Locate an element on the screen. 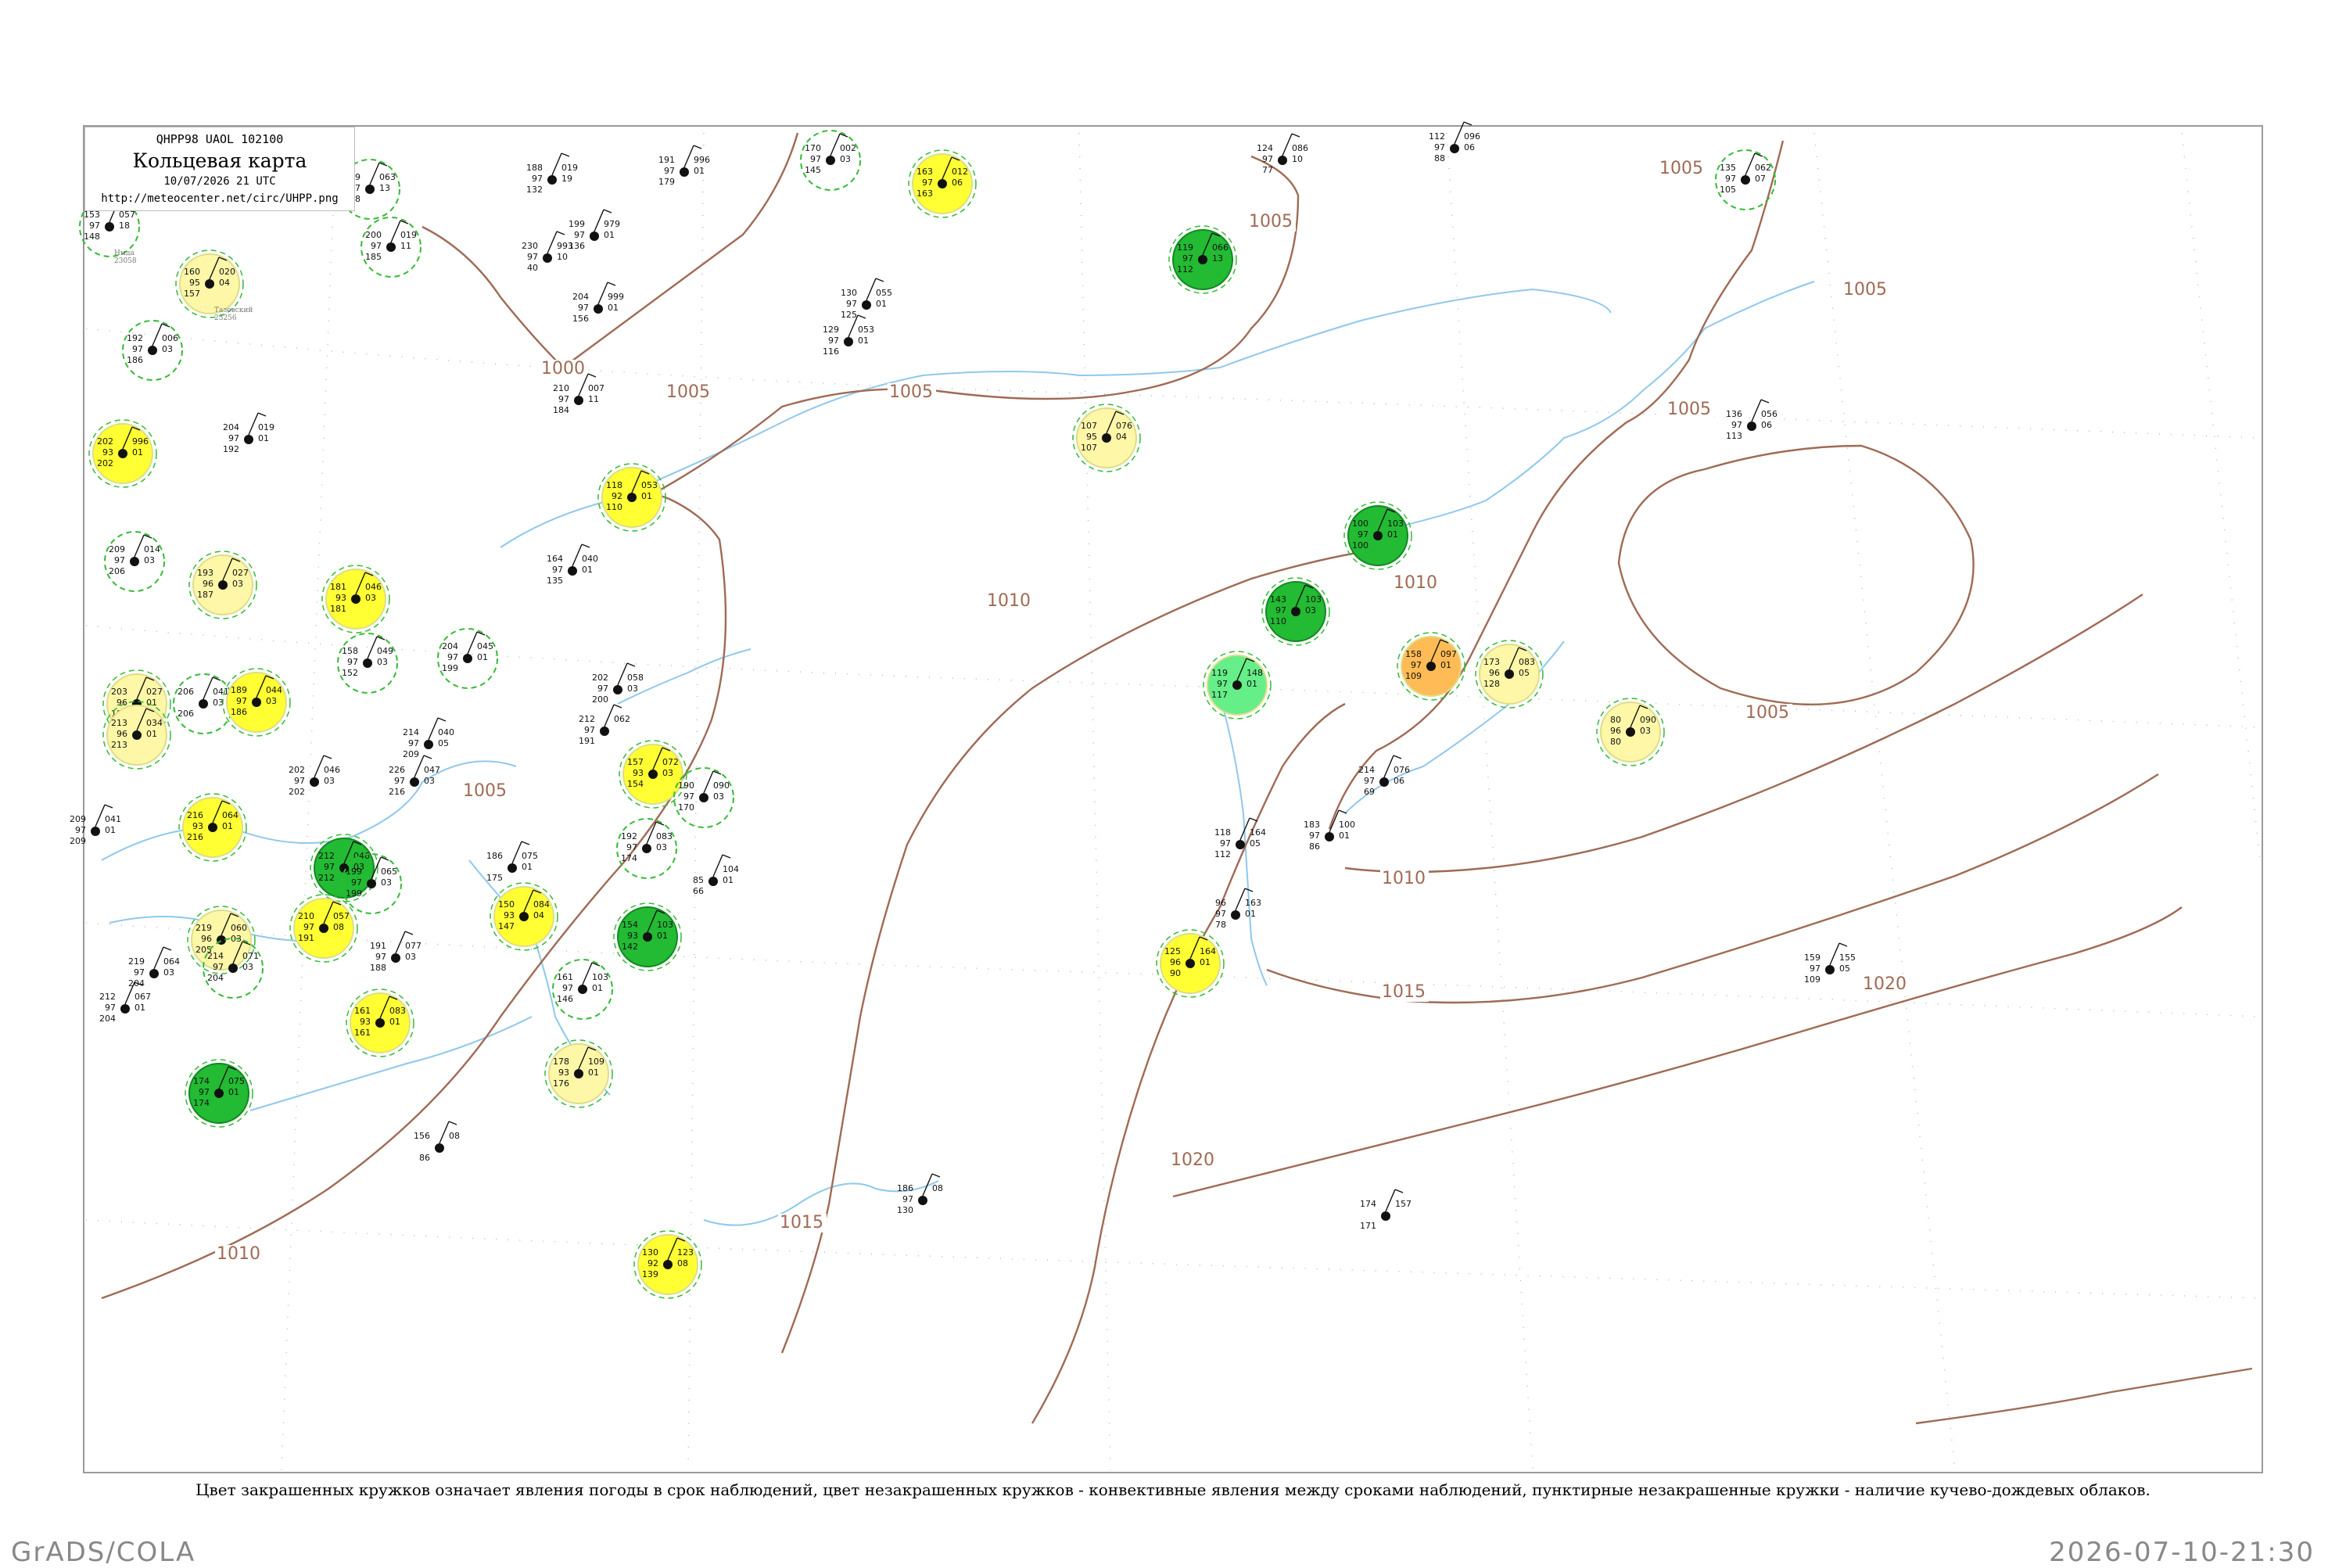 The width and height of the screenshot is (2346, 1568). station-left-value: 191 is located at coordinates (378, 946).